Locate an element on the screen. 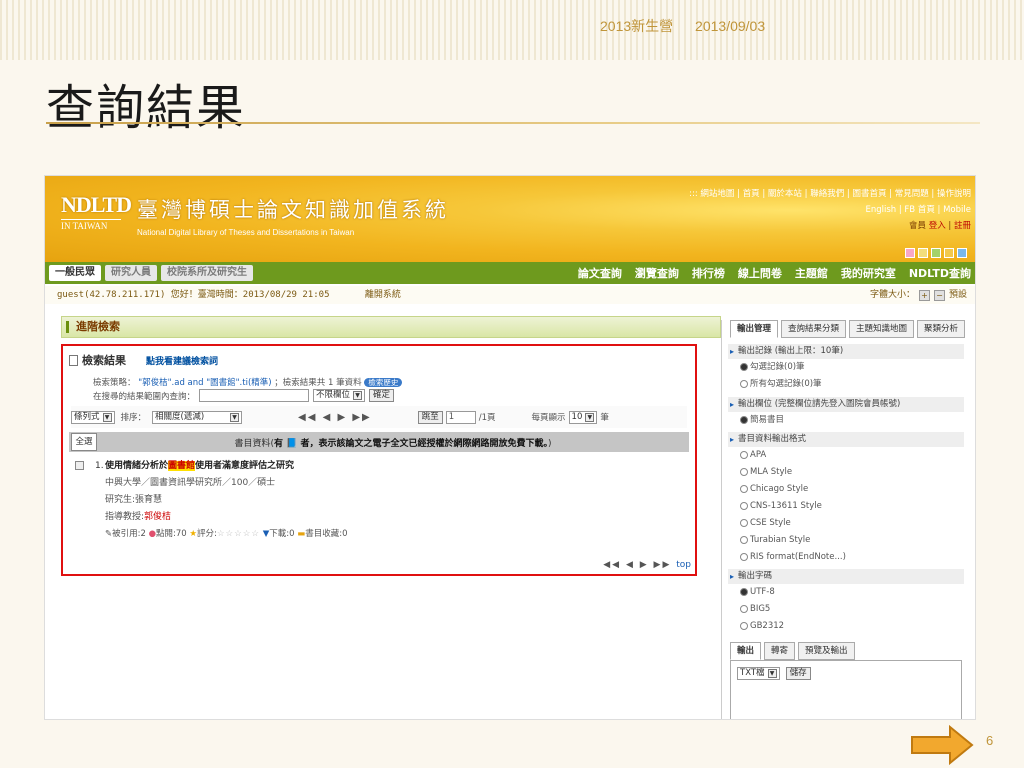 The width and height of the screenshot is (1024, 768). logo-sub: IN TAIWAN is located at coordinates (91, 225).